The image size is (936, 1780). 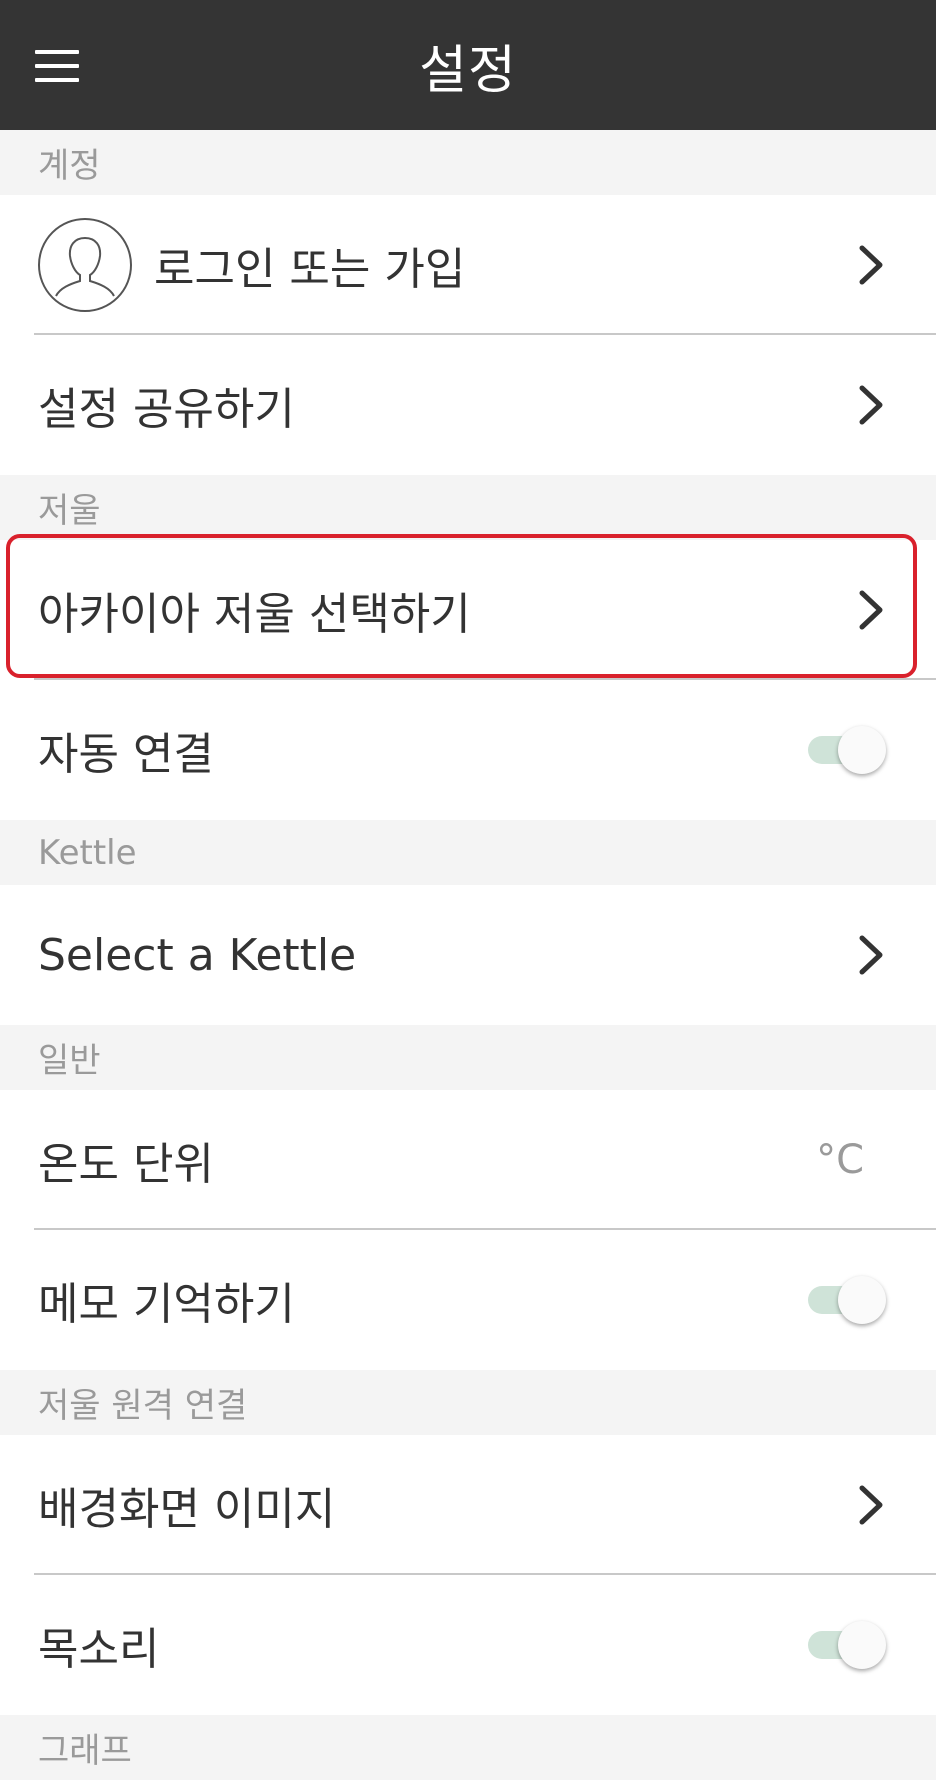 What do you see at coordinates (468, 70) in the screenshot?
I see `page-title: 설정` at bounding box center [468, 70].